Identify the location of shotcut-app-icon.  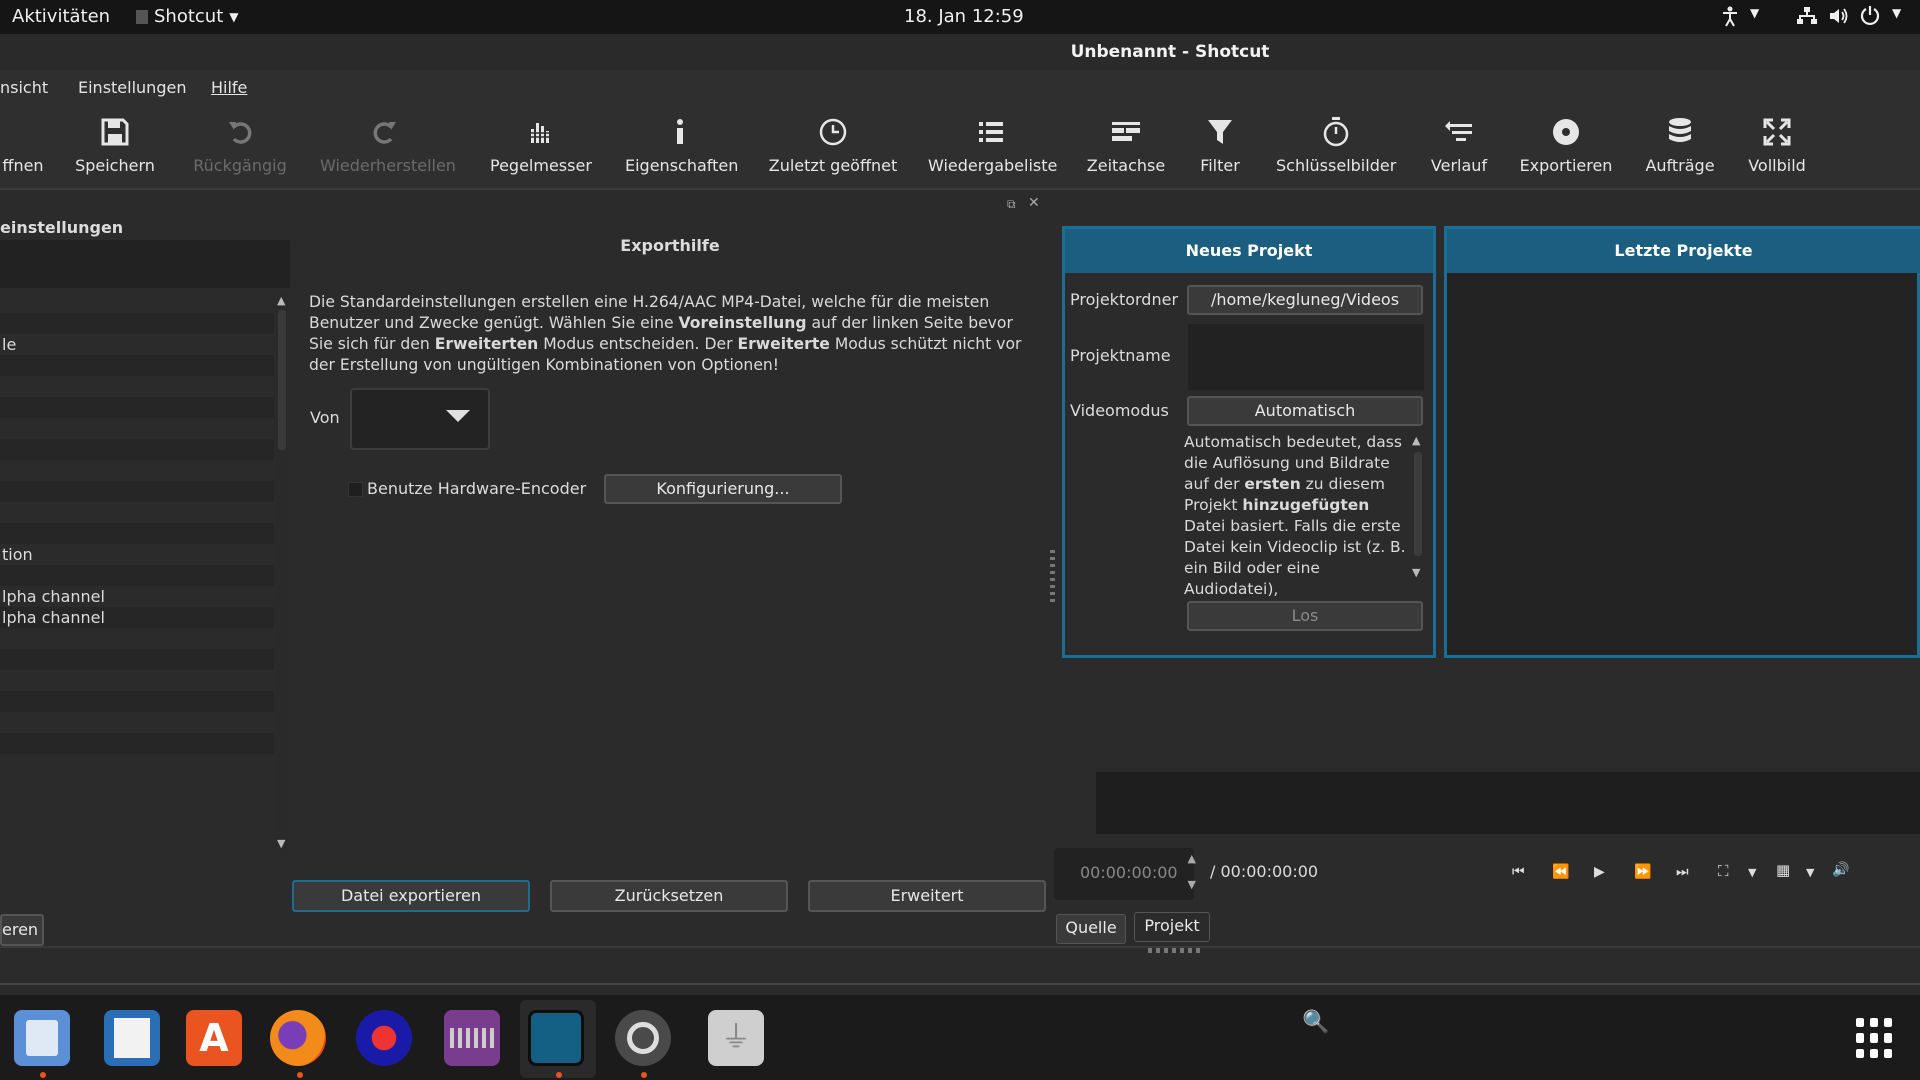
(556, 1038).